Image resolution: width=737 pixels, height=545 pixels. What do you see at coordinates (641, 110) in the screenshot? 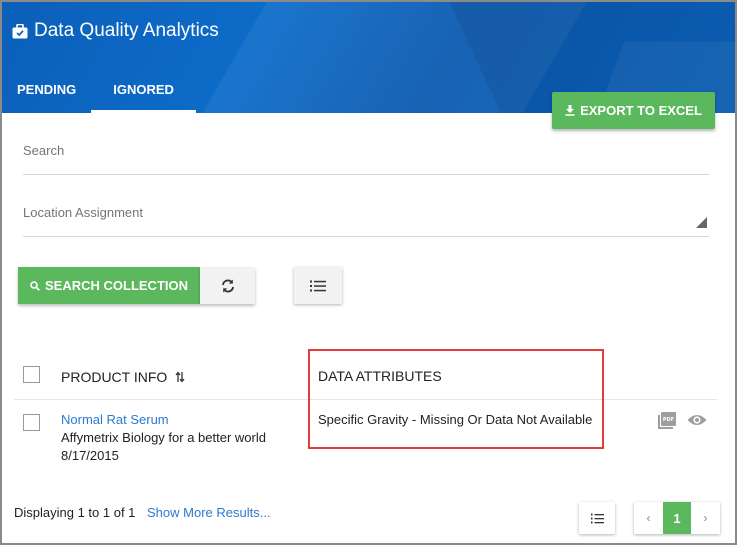
I see `export-label: EXPORT TO EXCEL` at bounding box center [641, 110].